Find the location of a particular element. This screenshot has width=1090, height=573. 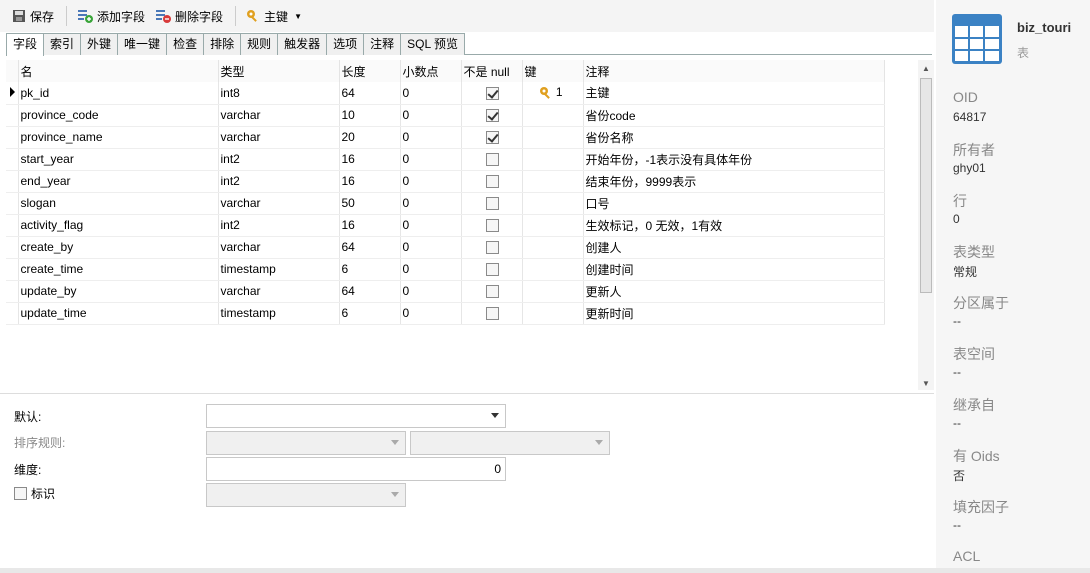

field-comment-cell: 创建人 is located at coordinates (734, 247).